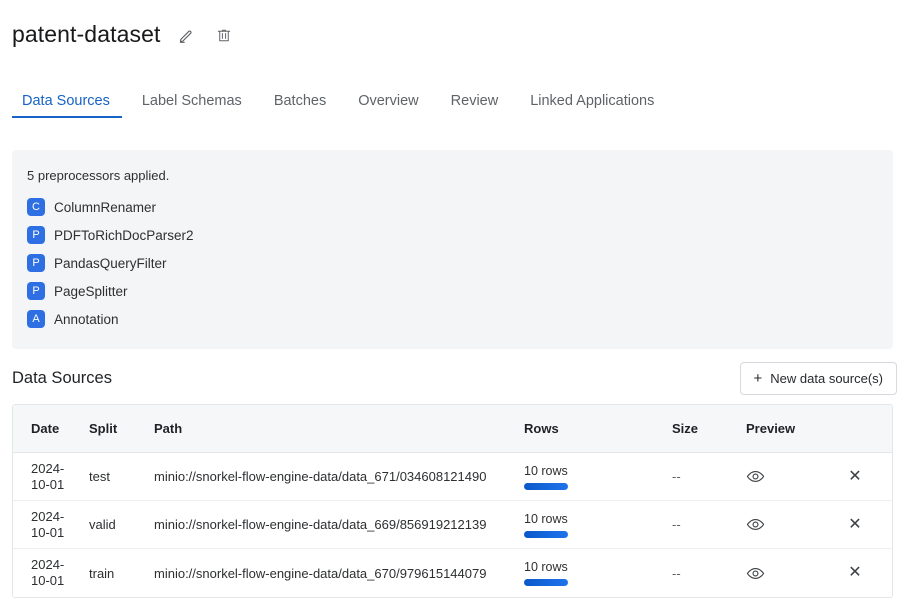  Describe the element at coordinates (110, 263) in the screenshot. I see `preprocessor-name: PandasQueryFilter` at that location.